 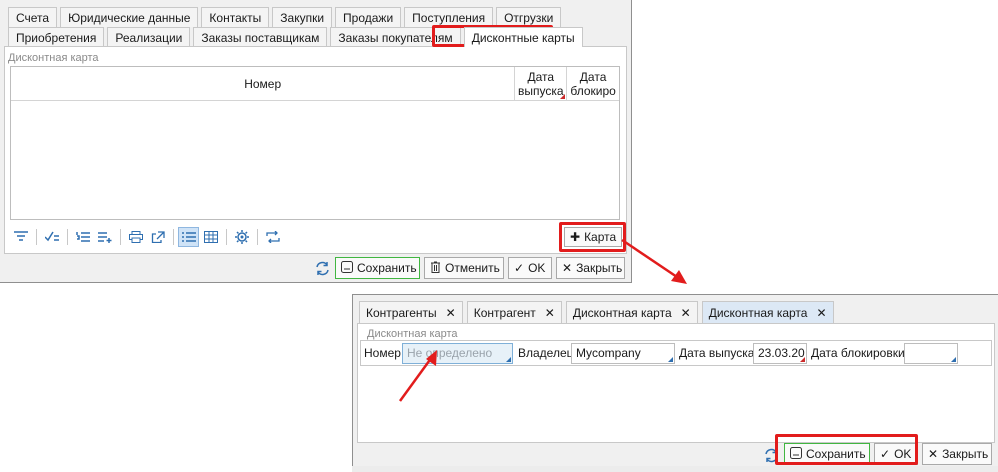 I want to click on annotation-arrows, so click(x=542, y=320).